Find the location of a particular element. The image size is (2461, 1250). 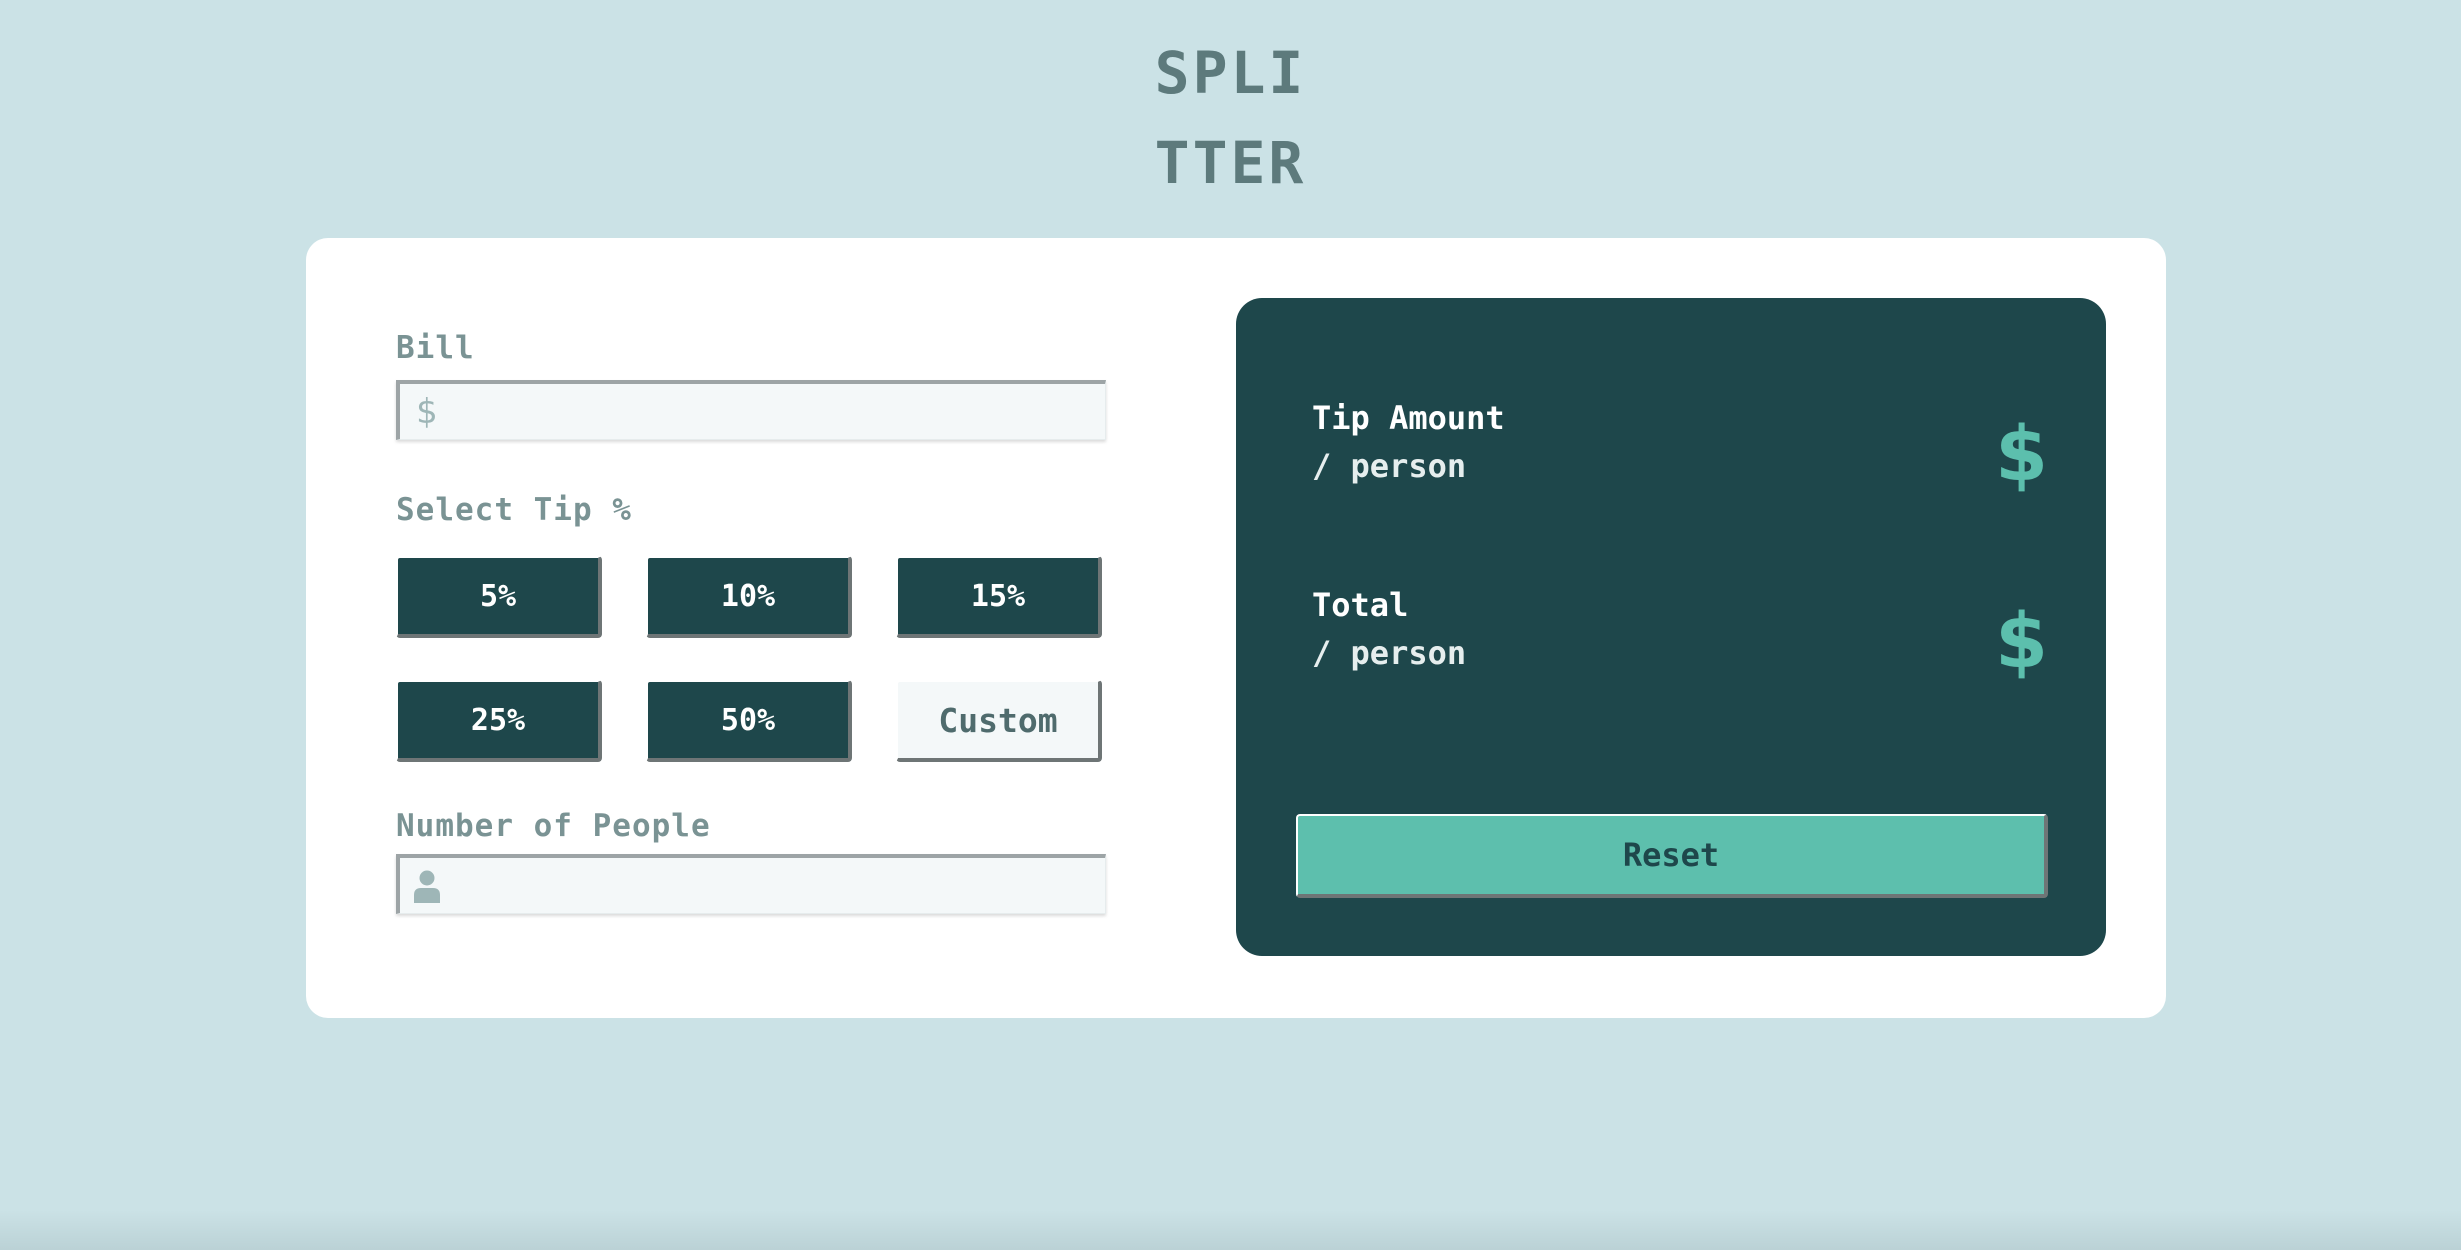

people-field is located at coordinates (751, 884).